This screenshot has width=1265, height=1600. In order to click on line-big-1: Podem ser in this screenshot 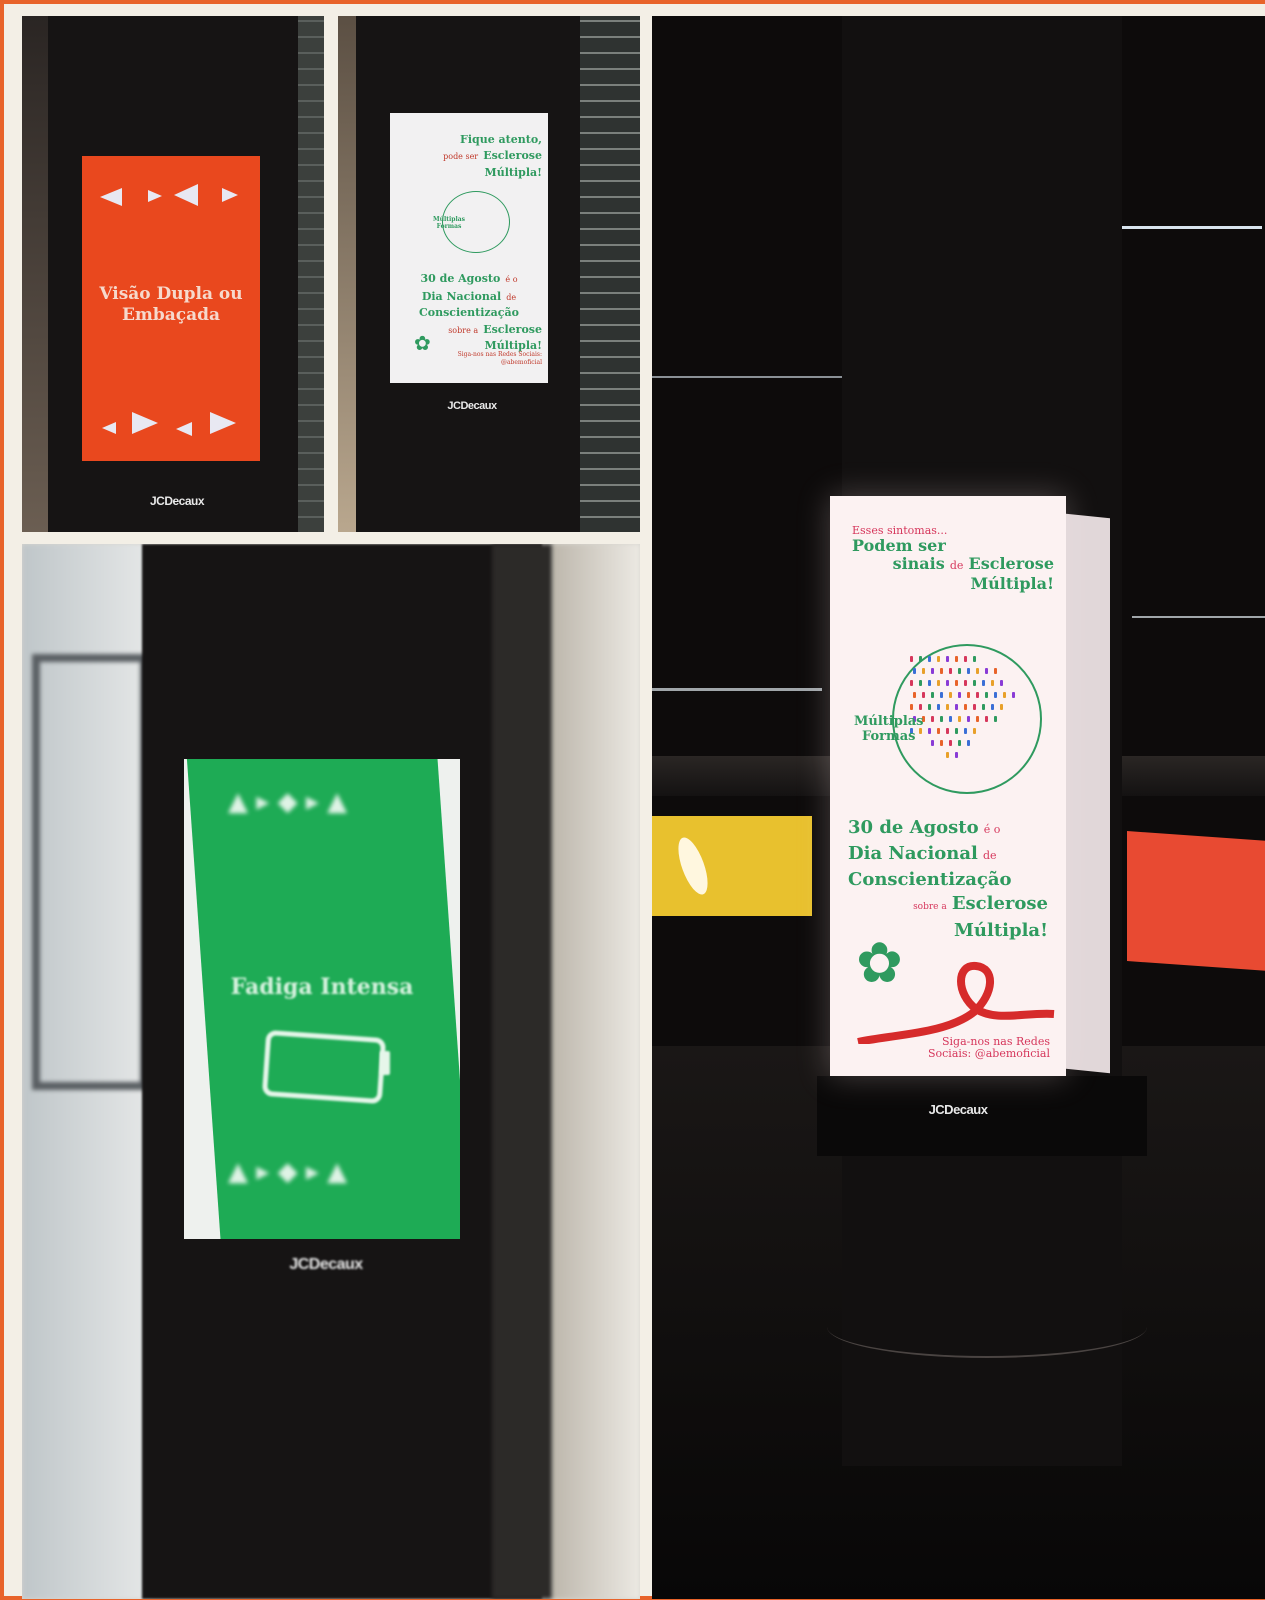, I will do `click(899, 545)`.